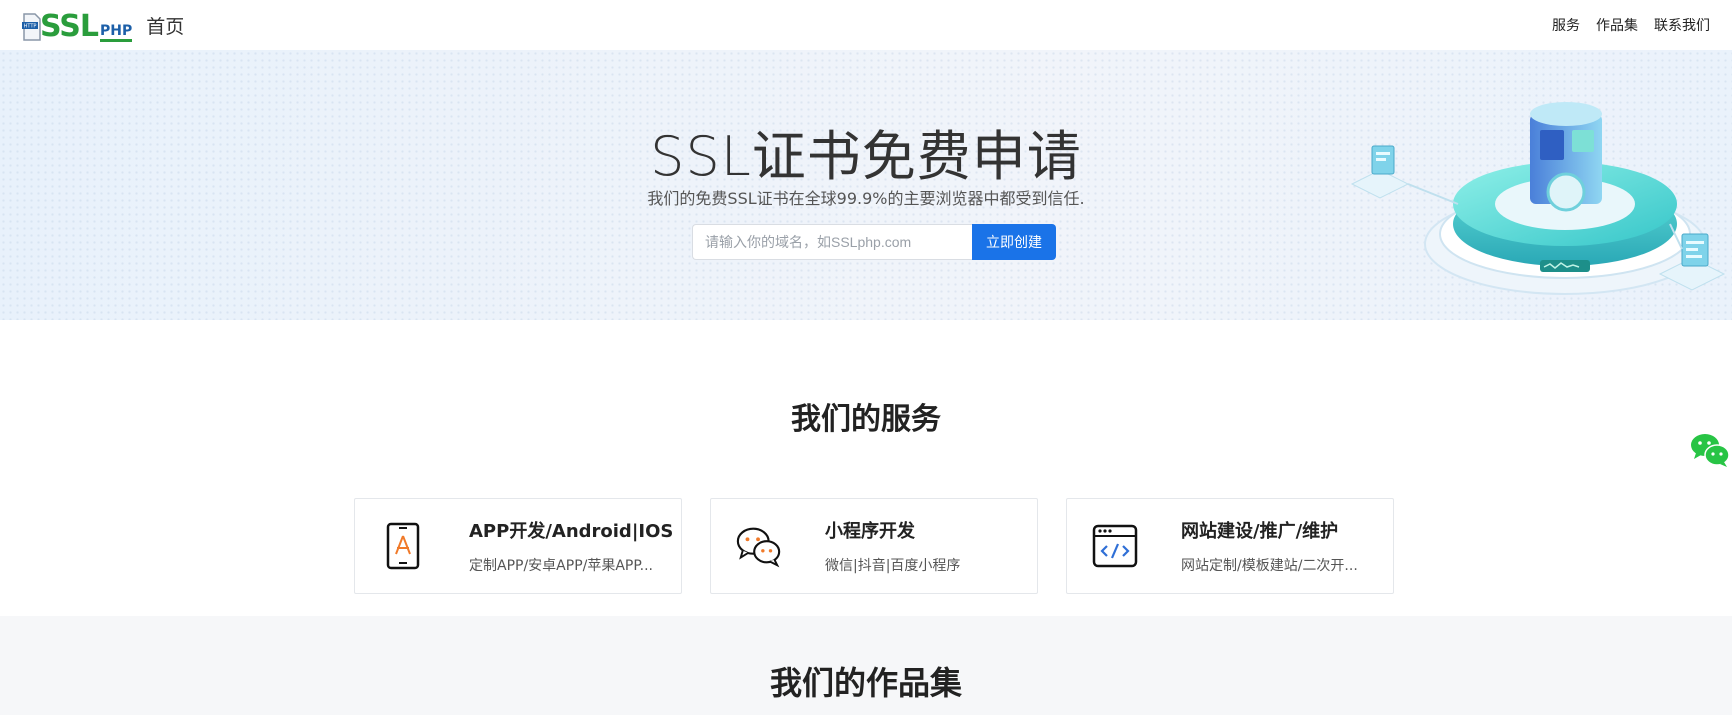  Describe the element at coordinates (1538, 198) in the screenshot. I see `server-ring-illustration` at that location.